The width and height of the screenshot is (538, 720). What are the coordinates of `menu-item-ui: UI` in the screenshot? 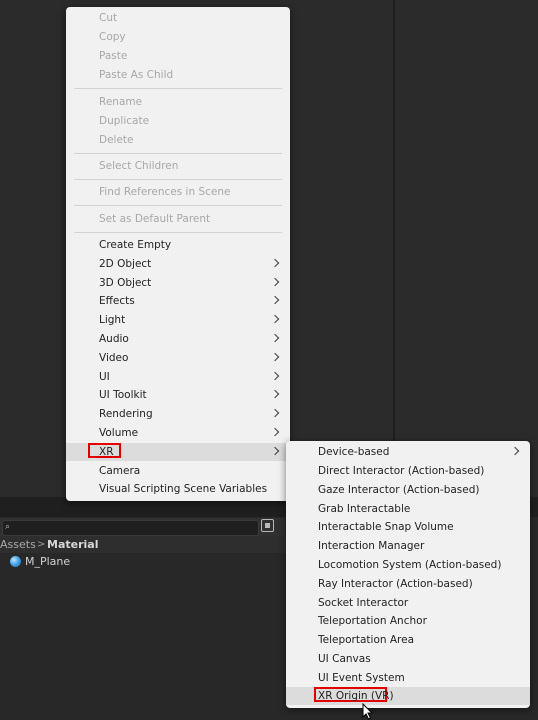 It's located at (178, 377).